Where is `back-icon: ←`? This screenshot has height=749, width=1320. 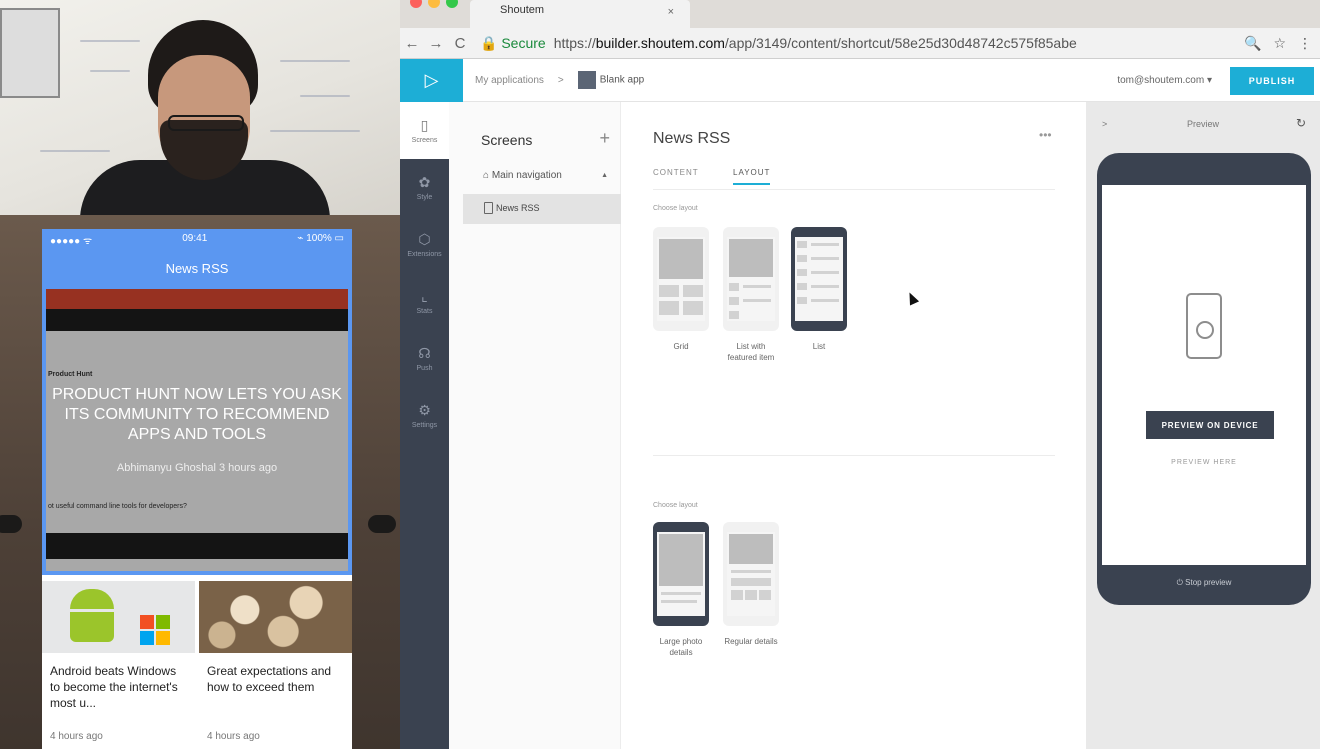 back-icon: ← is located at coordinates (412, 43).